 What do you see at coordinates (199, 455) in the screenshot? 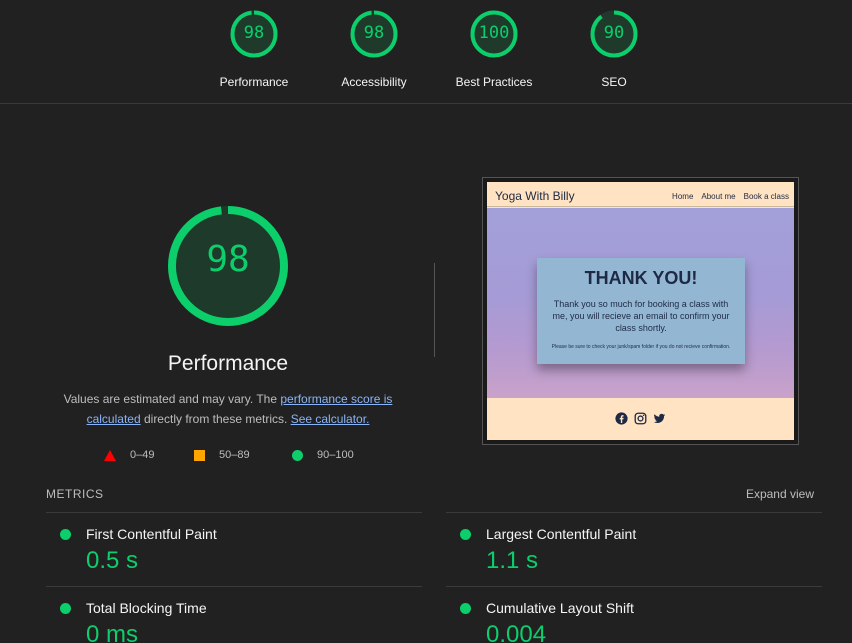
I see `square-icon` at bounding box center [199, 455].